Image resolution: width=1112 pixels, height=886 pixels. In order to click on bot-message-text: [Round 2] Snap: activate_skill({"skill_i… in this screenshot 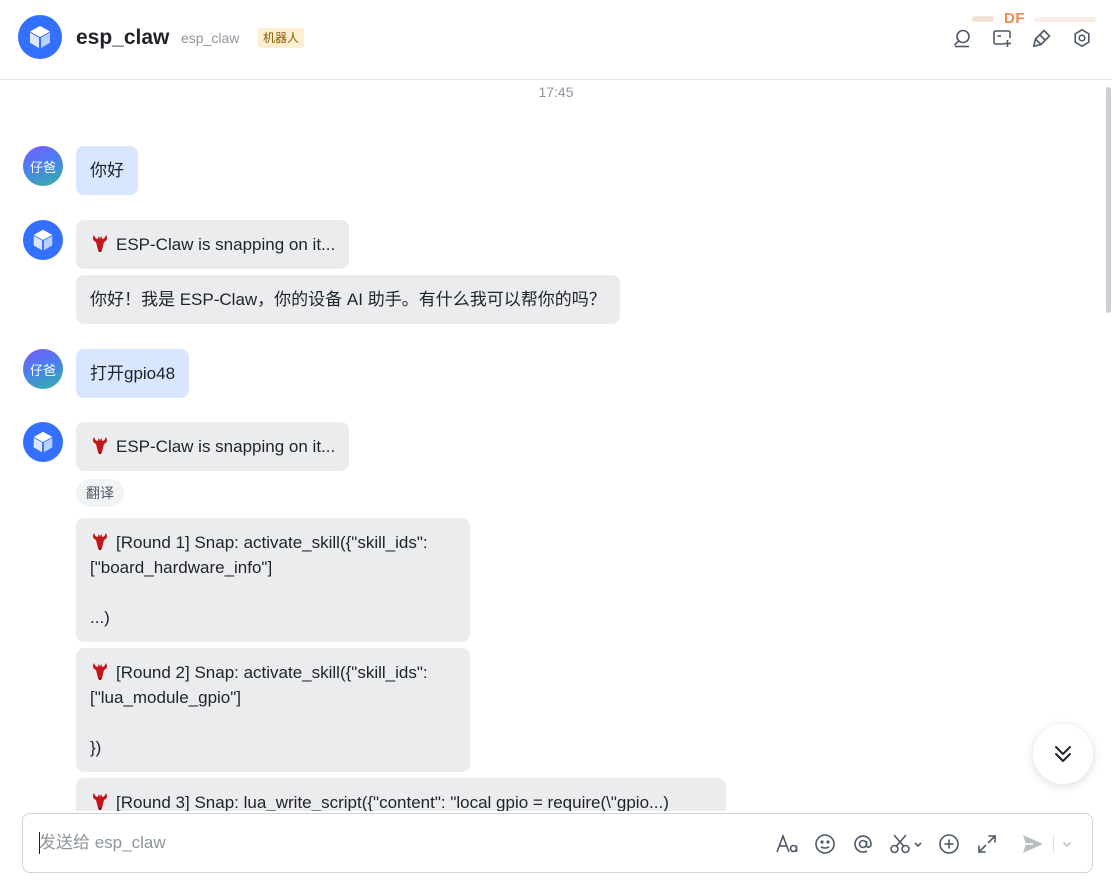, I will do `click(259, 710)`.